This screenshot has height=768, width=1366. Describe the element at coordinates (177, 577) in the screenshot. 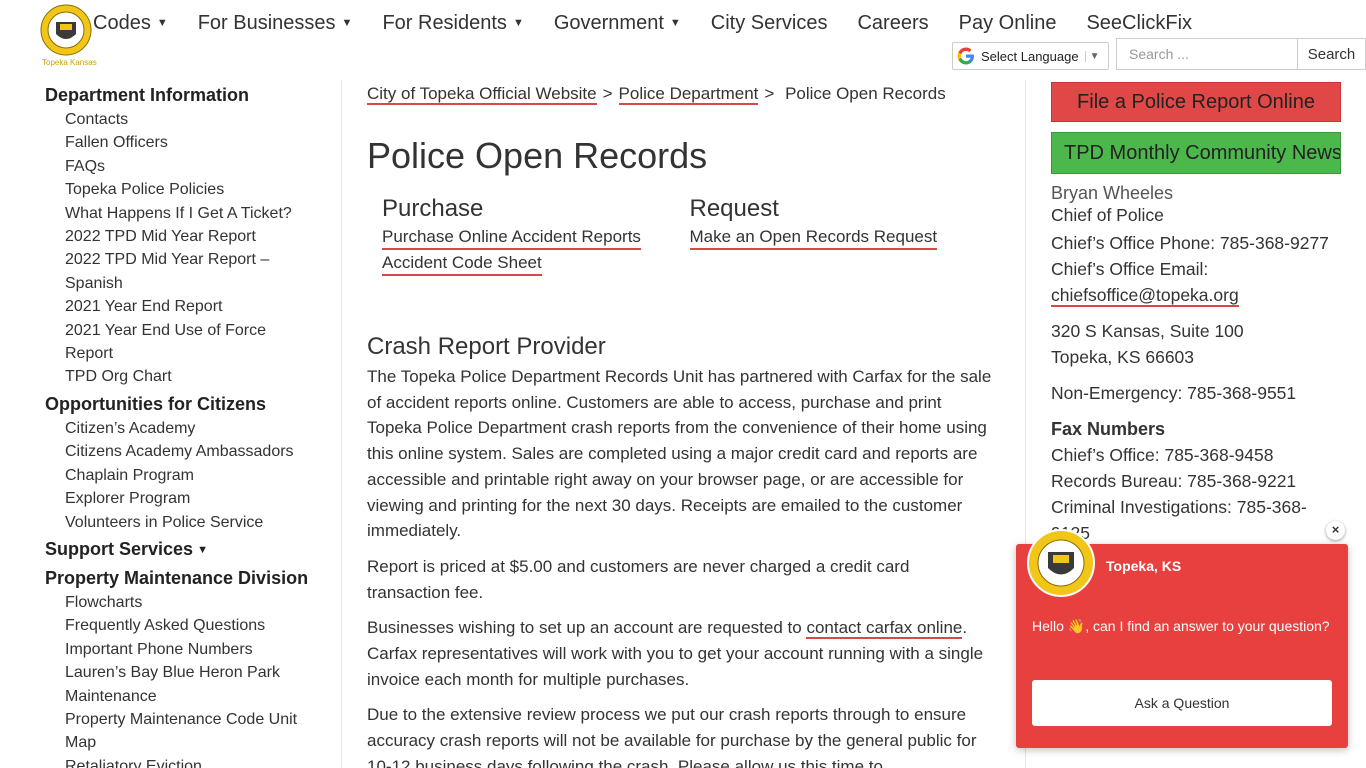

I see `sidebar-section-title: Property Maintenance Division` at that location.